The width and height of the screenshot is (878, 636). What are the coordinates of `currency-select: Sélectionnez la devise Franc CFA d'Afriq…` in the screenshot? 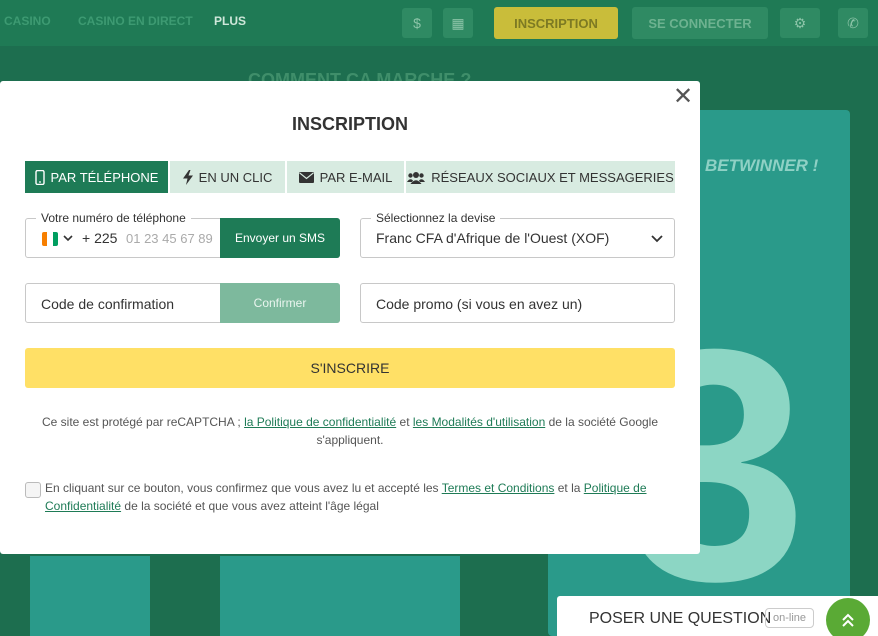 It's located at (517, 234).